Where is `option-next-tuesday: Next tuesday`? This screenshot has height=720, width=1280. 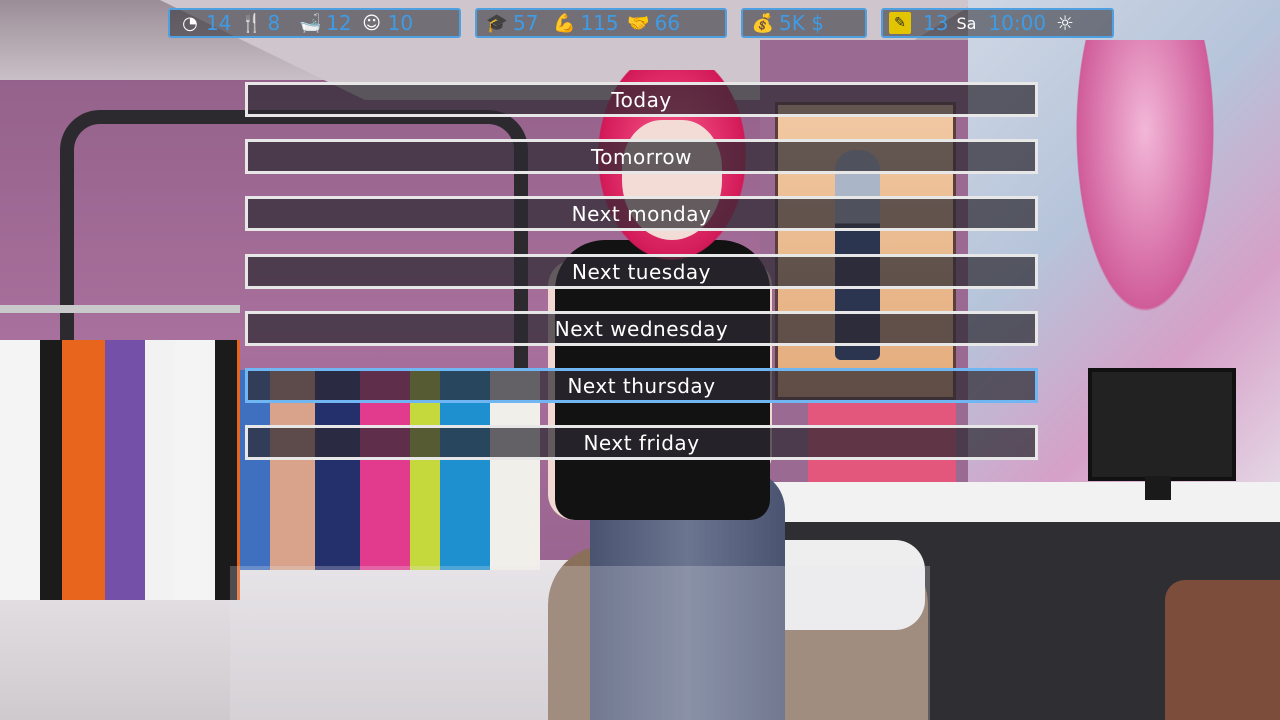 option-next-tuesday: Next tuesday is located at coordinates (641, 271).